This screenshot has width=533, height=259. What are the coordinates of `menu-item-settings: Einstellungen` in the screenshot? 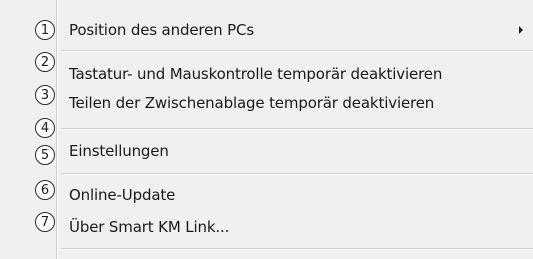 It's located at (292, 151).